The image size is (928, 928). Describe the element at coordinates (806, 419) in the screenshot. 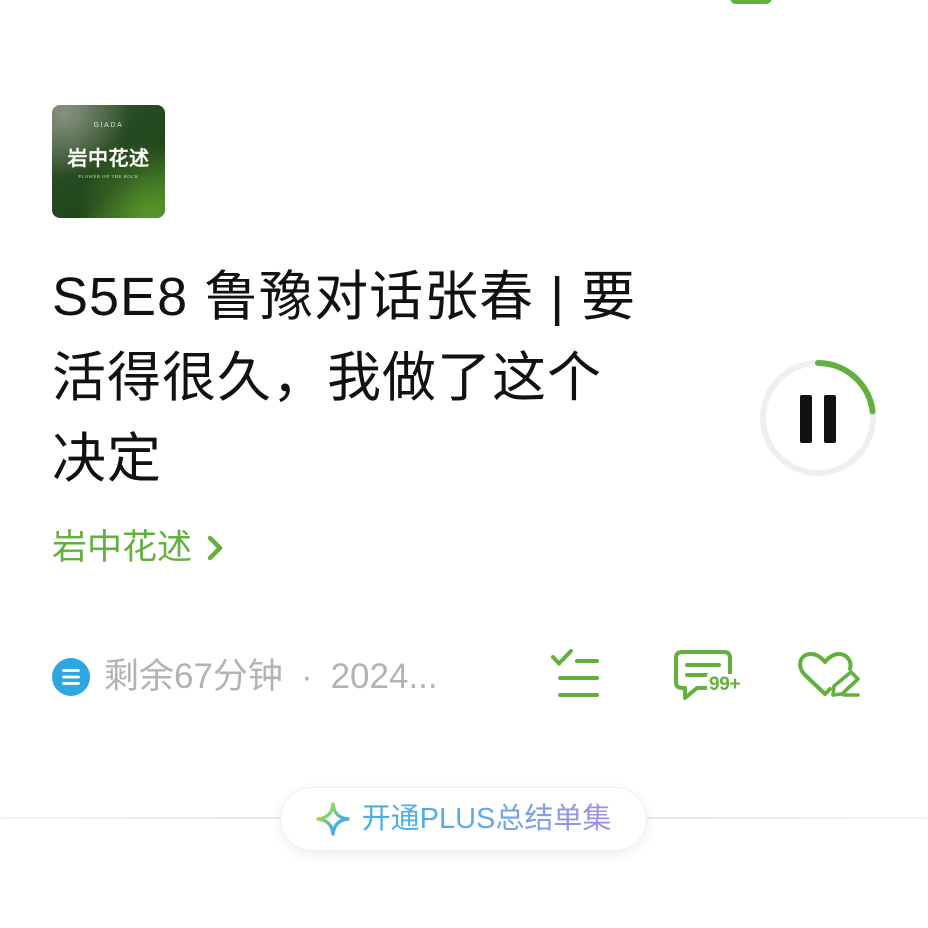

I see `pause-bar-left` at that location.